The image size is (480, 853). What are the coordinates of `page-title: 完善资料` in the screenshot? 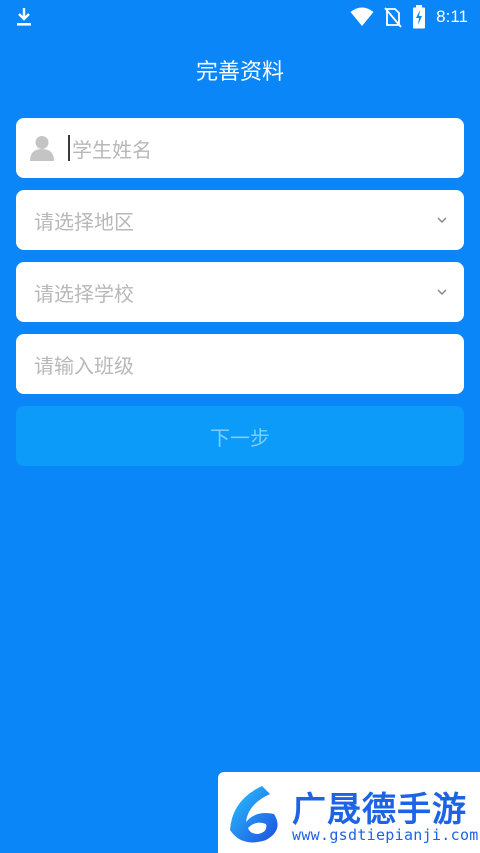 It's located at (239, 72).